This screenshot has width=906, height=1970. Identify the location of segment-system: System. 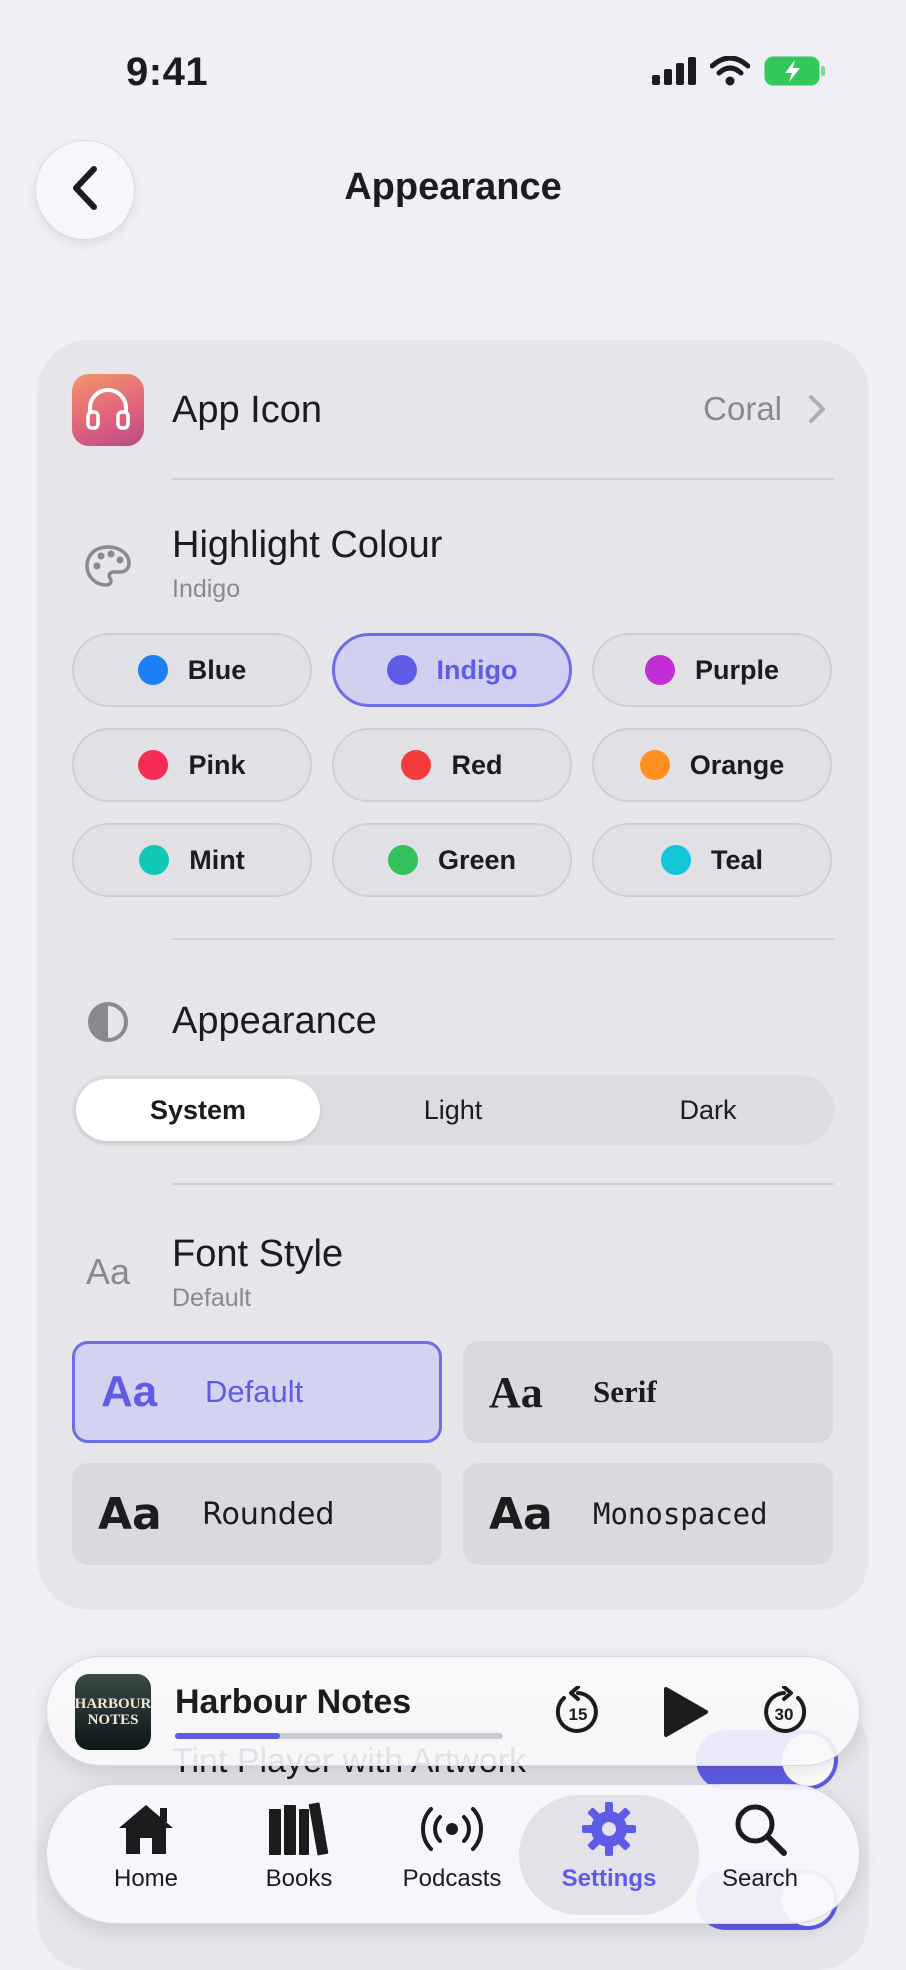
(198, 1110).